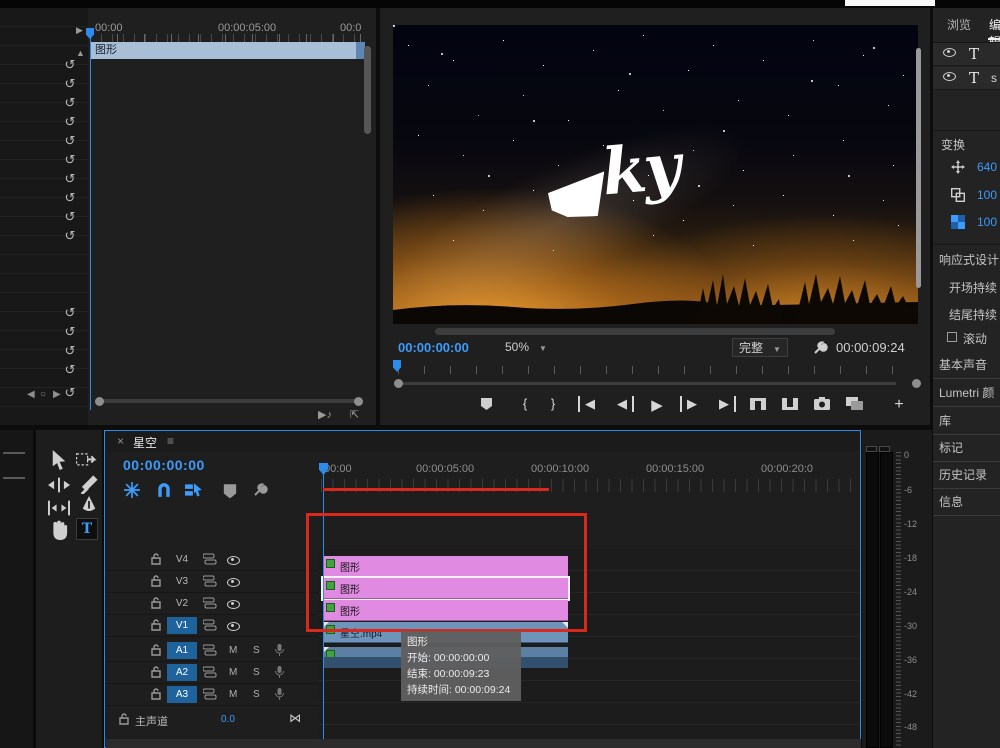 The image size is (1000, 748). I want to click on panel-tab-markers: 标记, so click(966, 448).